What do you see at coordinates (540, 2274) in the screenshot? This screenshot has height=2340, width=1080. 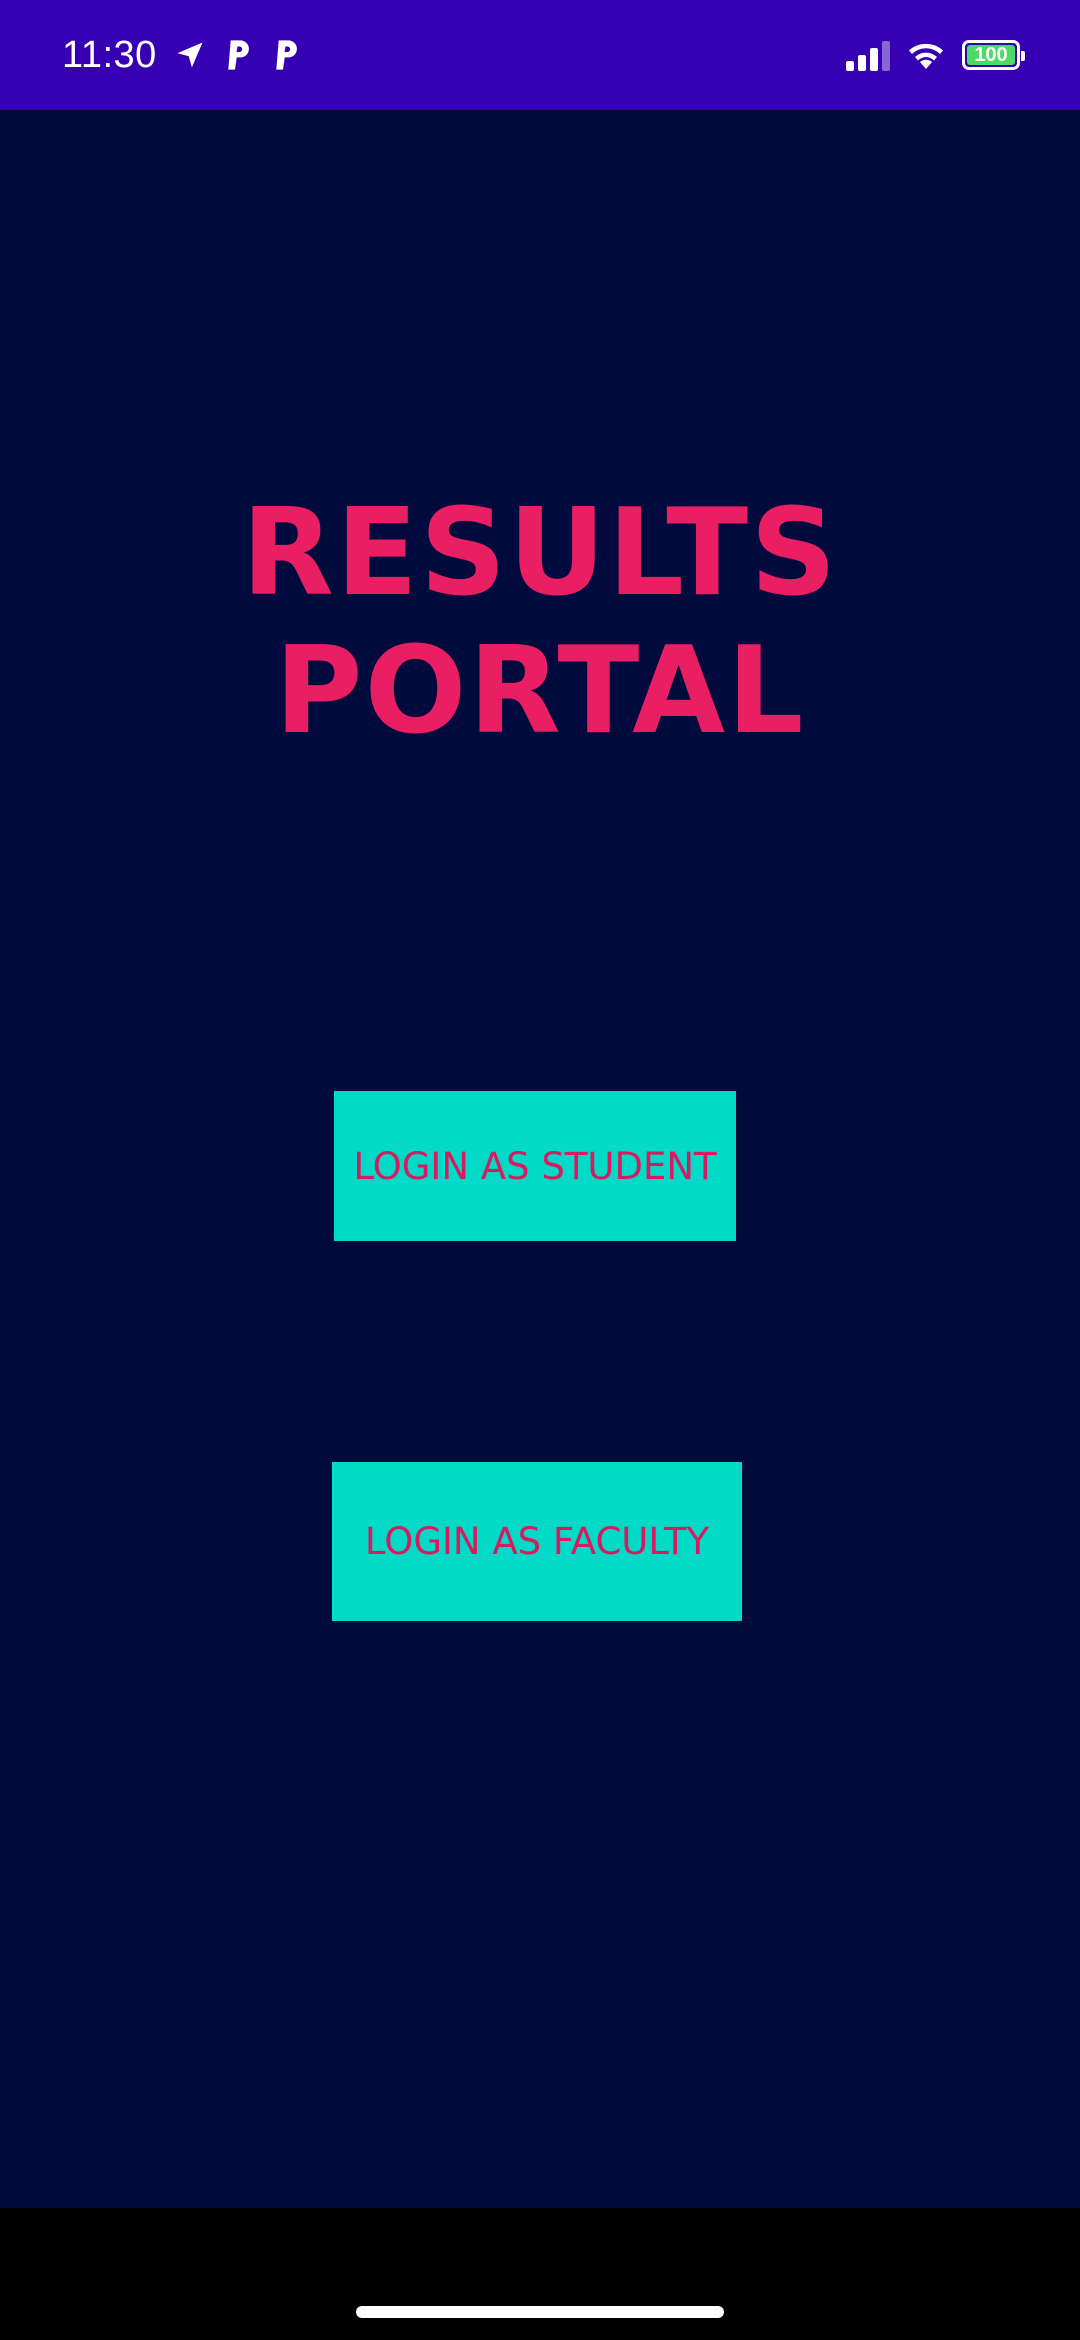 I see `navigation-bar` at bounding box center [540, 2274].